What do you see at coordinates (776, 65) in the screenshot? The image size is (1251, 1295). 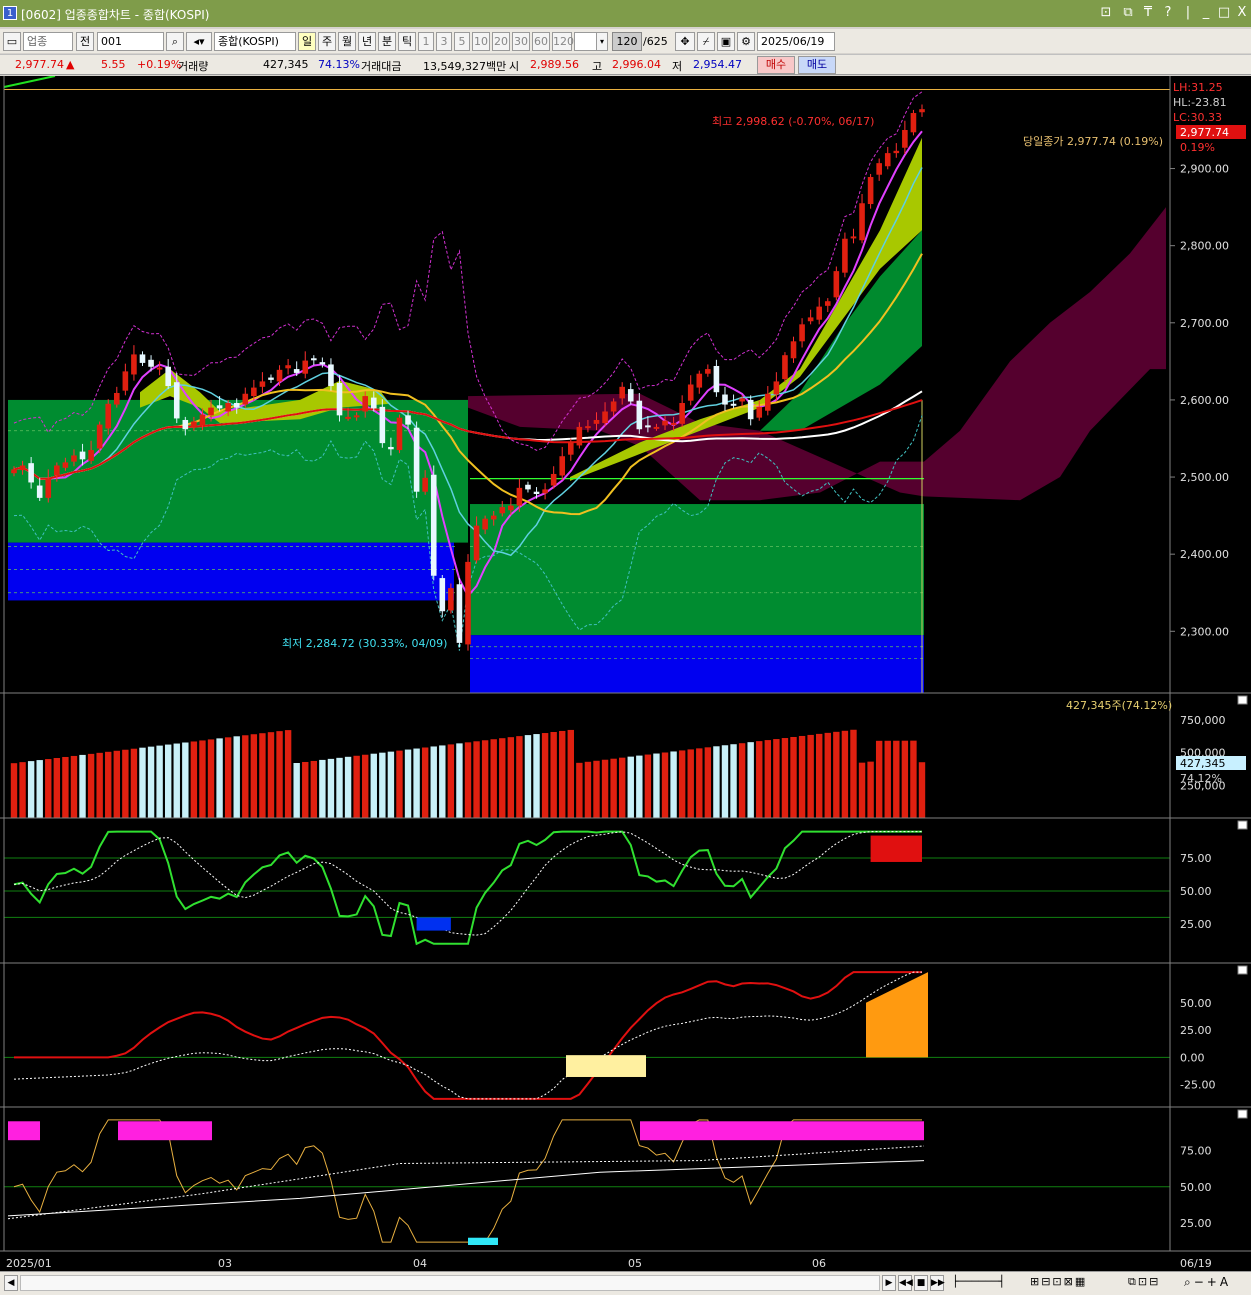 I see `buy-button: 매수` at bounding box center [776, 65].